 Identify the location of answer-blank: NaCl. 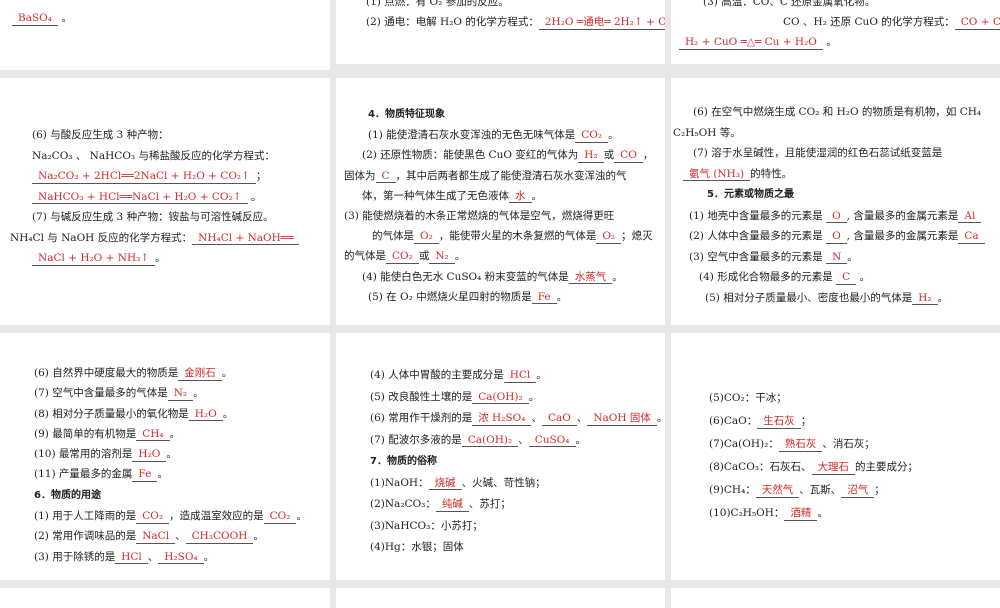
(156, 537).